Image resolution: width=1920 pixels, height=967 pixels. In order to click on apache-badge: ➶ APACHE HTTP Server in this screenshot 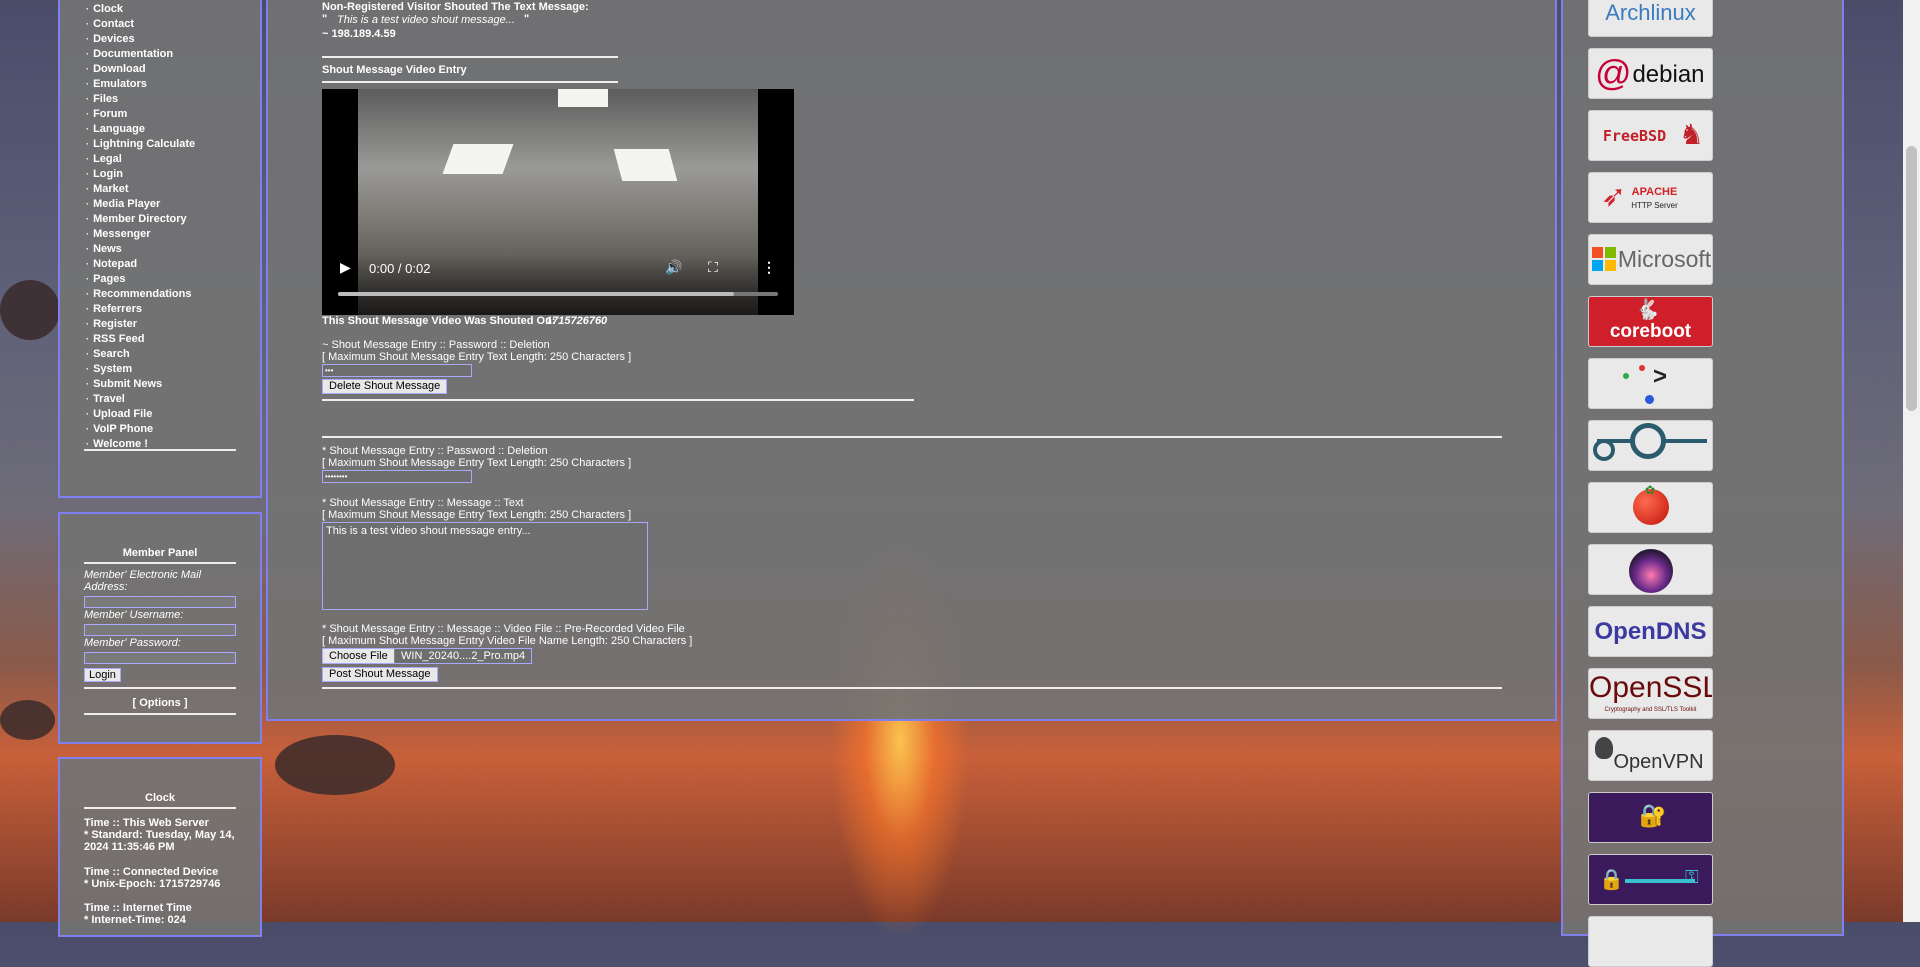, I will do `click(1650, 197)`.